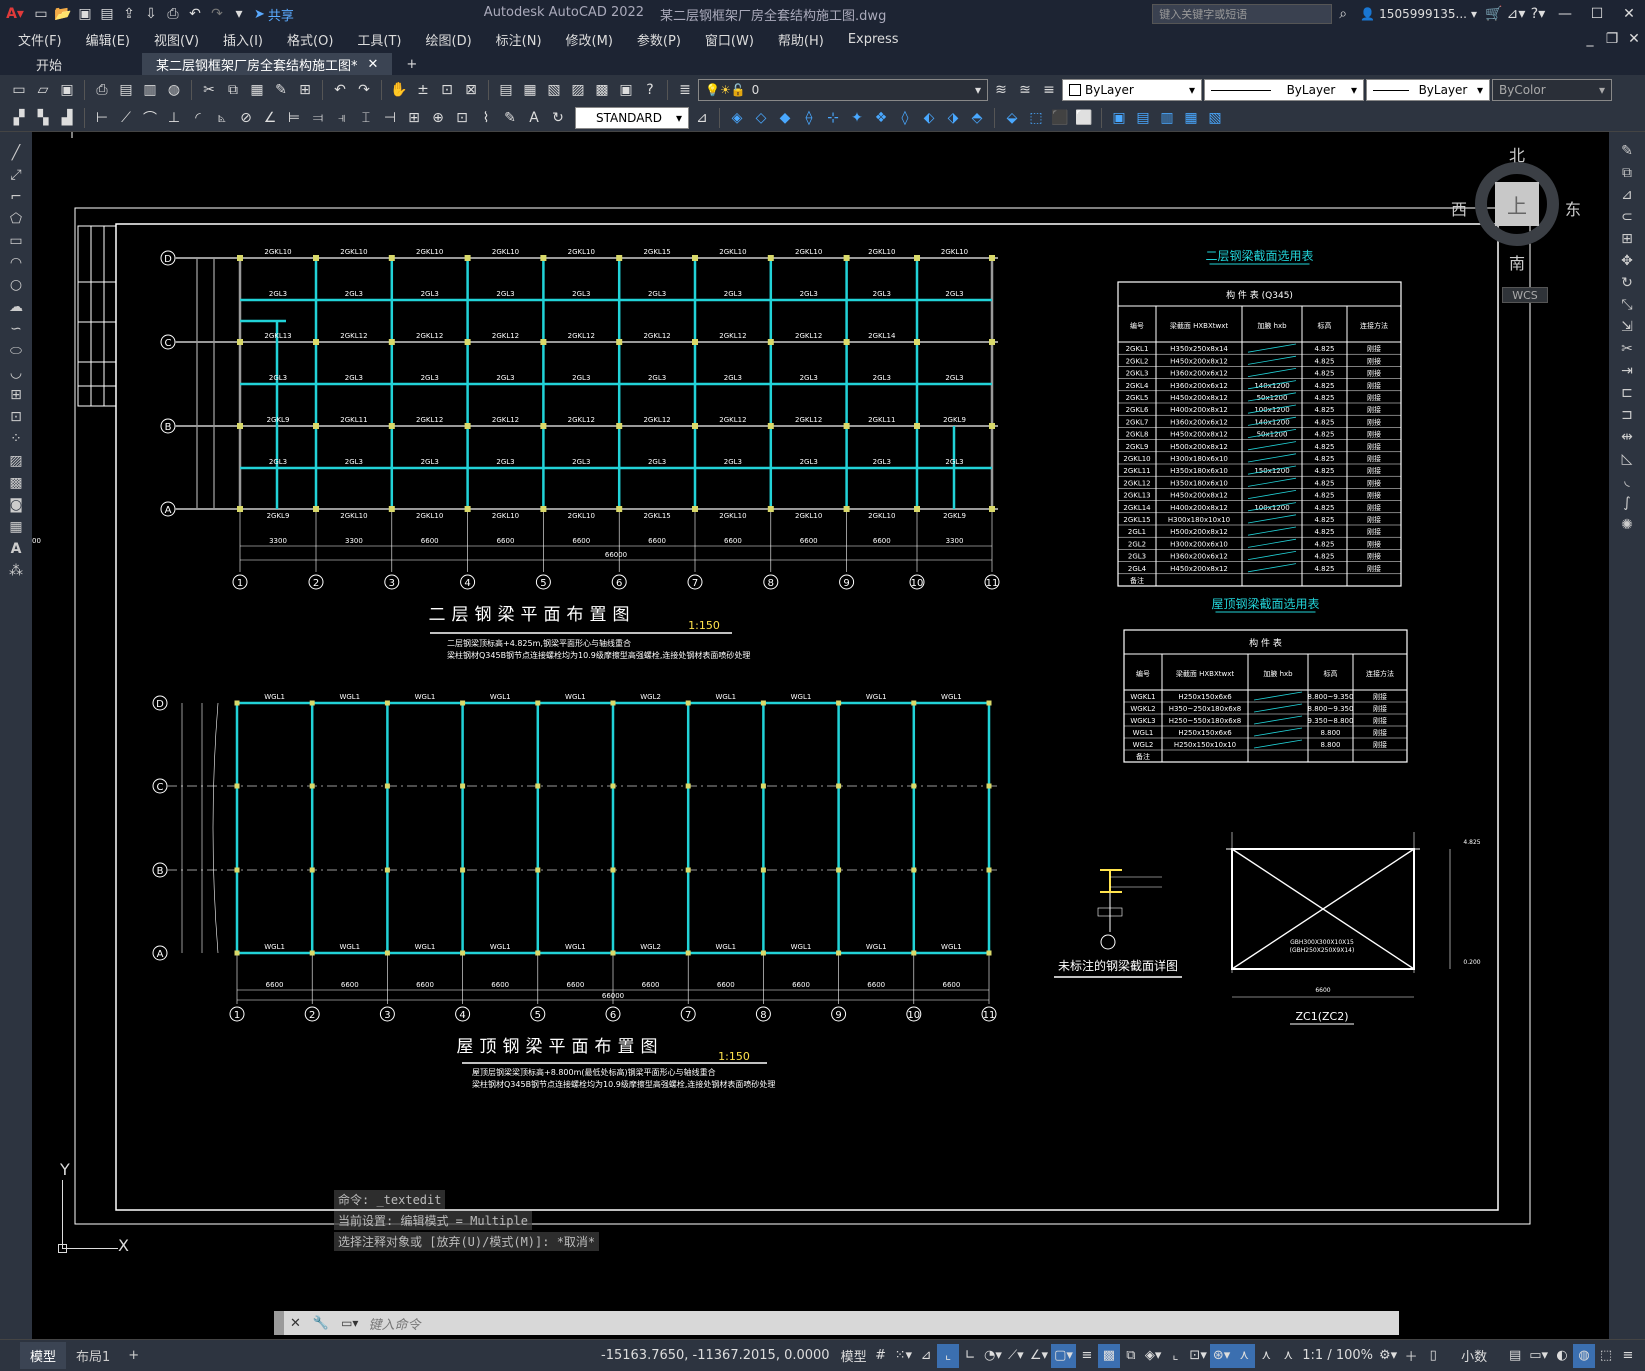 Image resolution: width=1645 pixels, height=1371 pixels. Describe the element at coordinates (102, 90) in the screenshot. I see `print-icon: ⎙` at that location.